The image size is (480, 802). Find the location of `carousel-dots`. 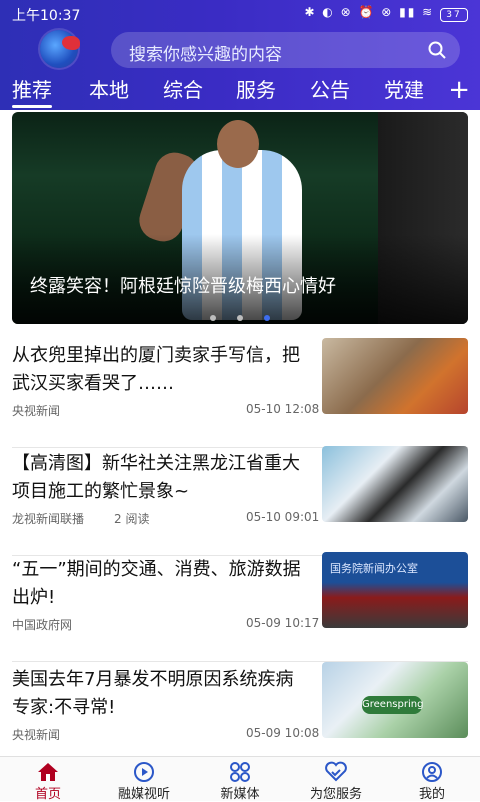

carousel-dots is located at coordinates (240, 315).